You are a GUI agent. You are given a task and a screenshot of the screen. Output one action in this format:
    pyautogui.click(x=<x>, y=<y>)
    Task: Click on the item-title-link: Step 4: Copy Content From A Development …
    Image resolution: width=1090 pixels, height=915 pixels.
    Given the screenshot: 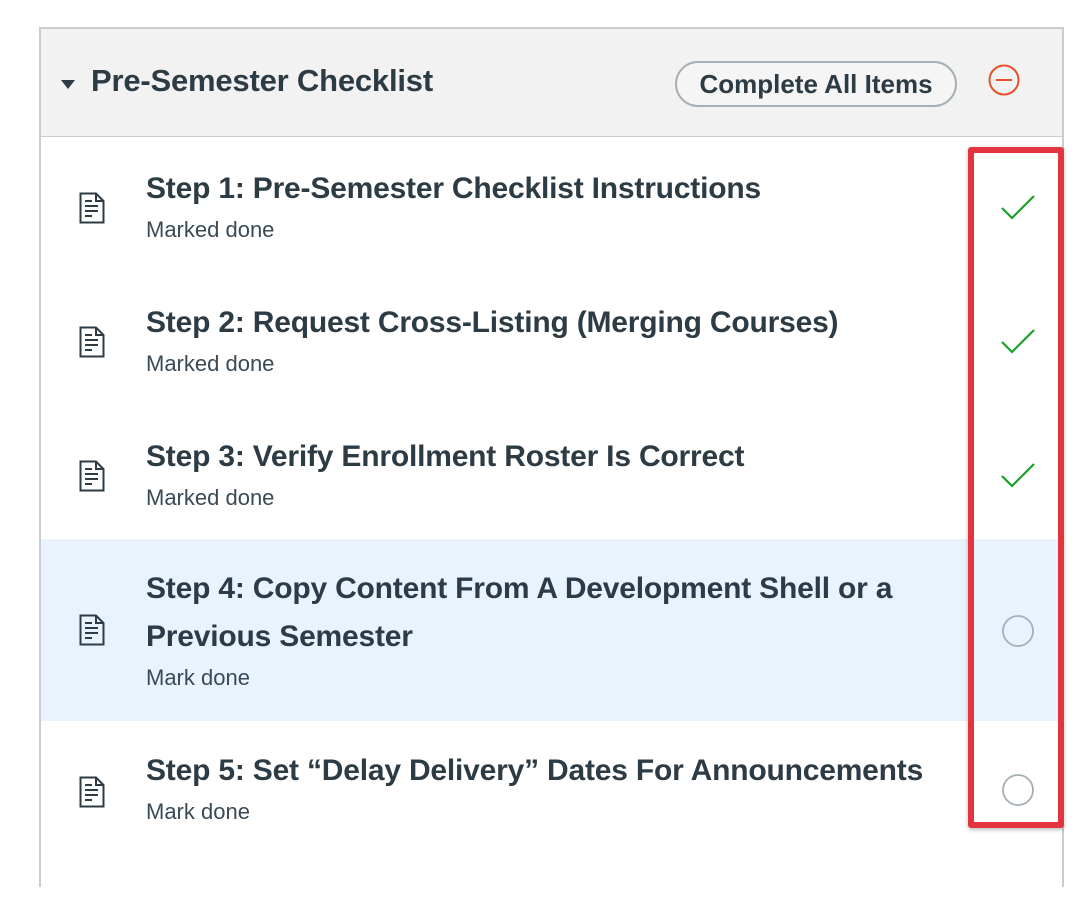 What is the action you would take?
    pyautogui.click(x=536, y=613)
    